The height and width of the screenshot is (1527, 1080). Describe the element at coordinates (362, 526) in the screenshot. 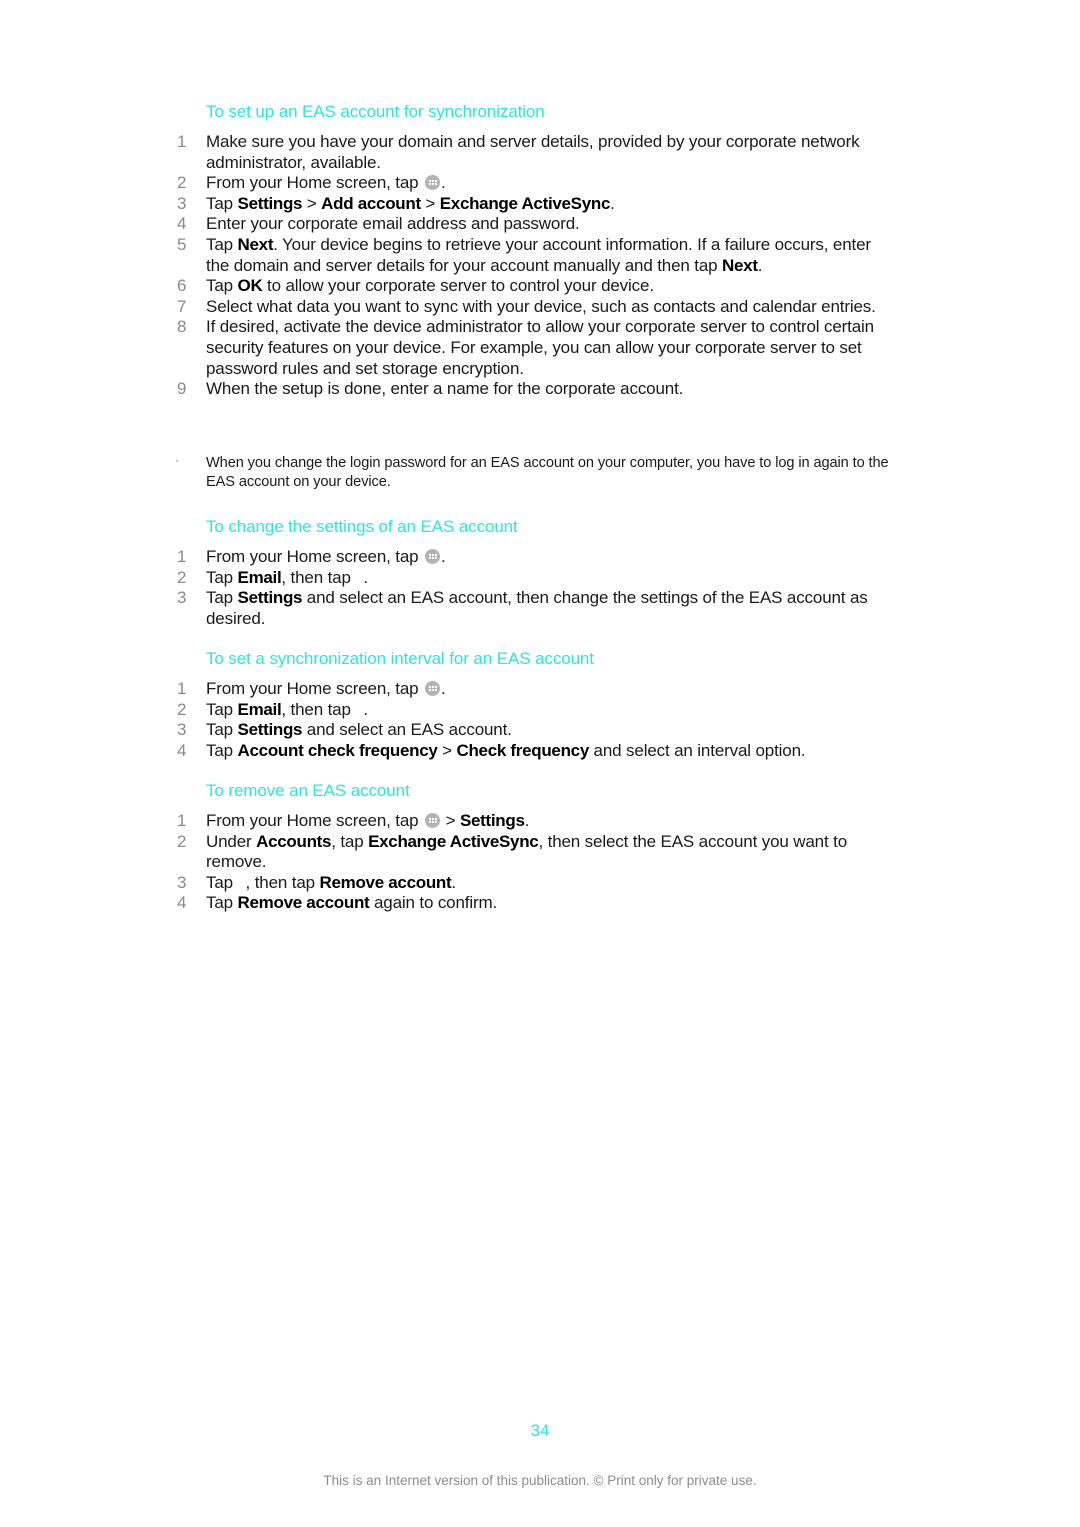

I see `section-heading: To change the settings of an EAS account` at that location.